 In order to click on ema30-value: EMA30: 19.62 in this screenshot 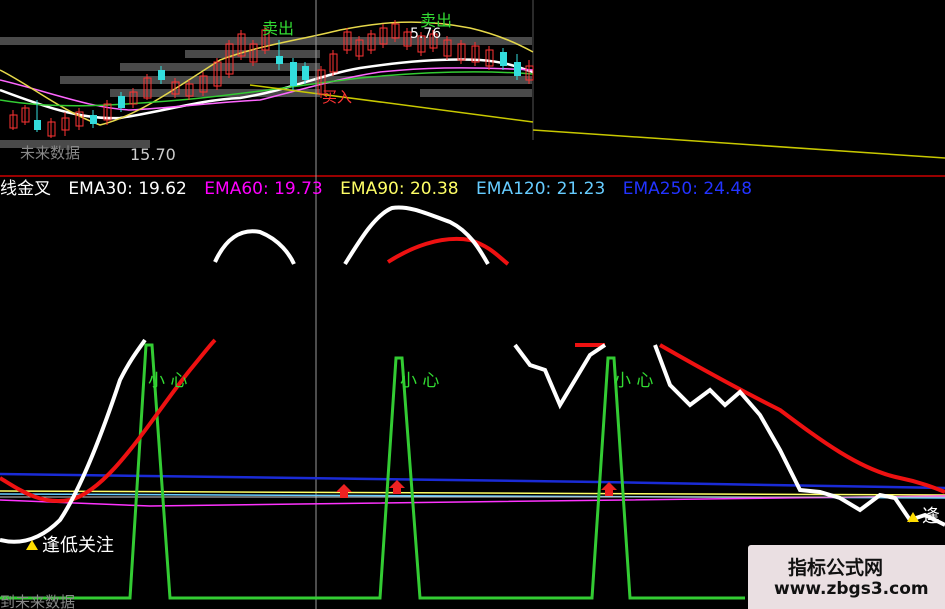, I will do `click(127, 189)`.